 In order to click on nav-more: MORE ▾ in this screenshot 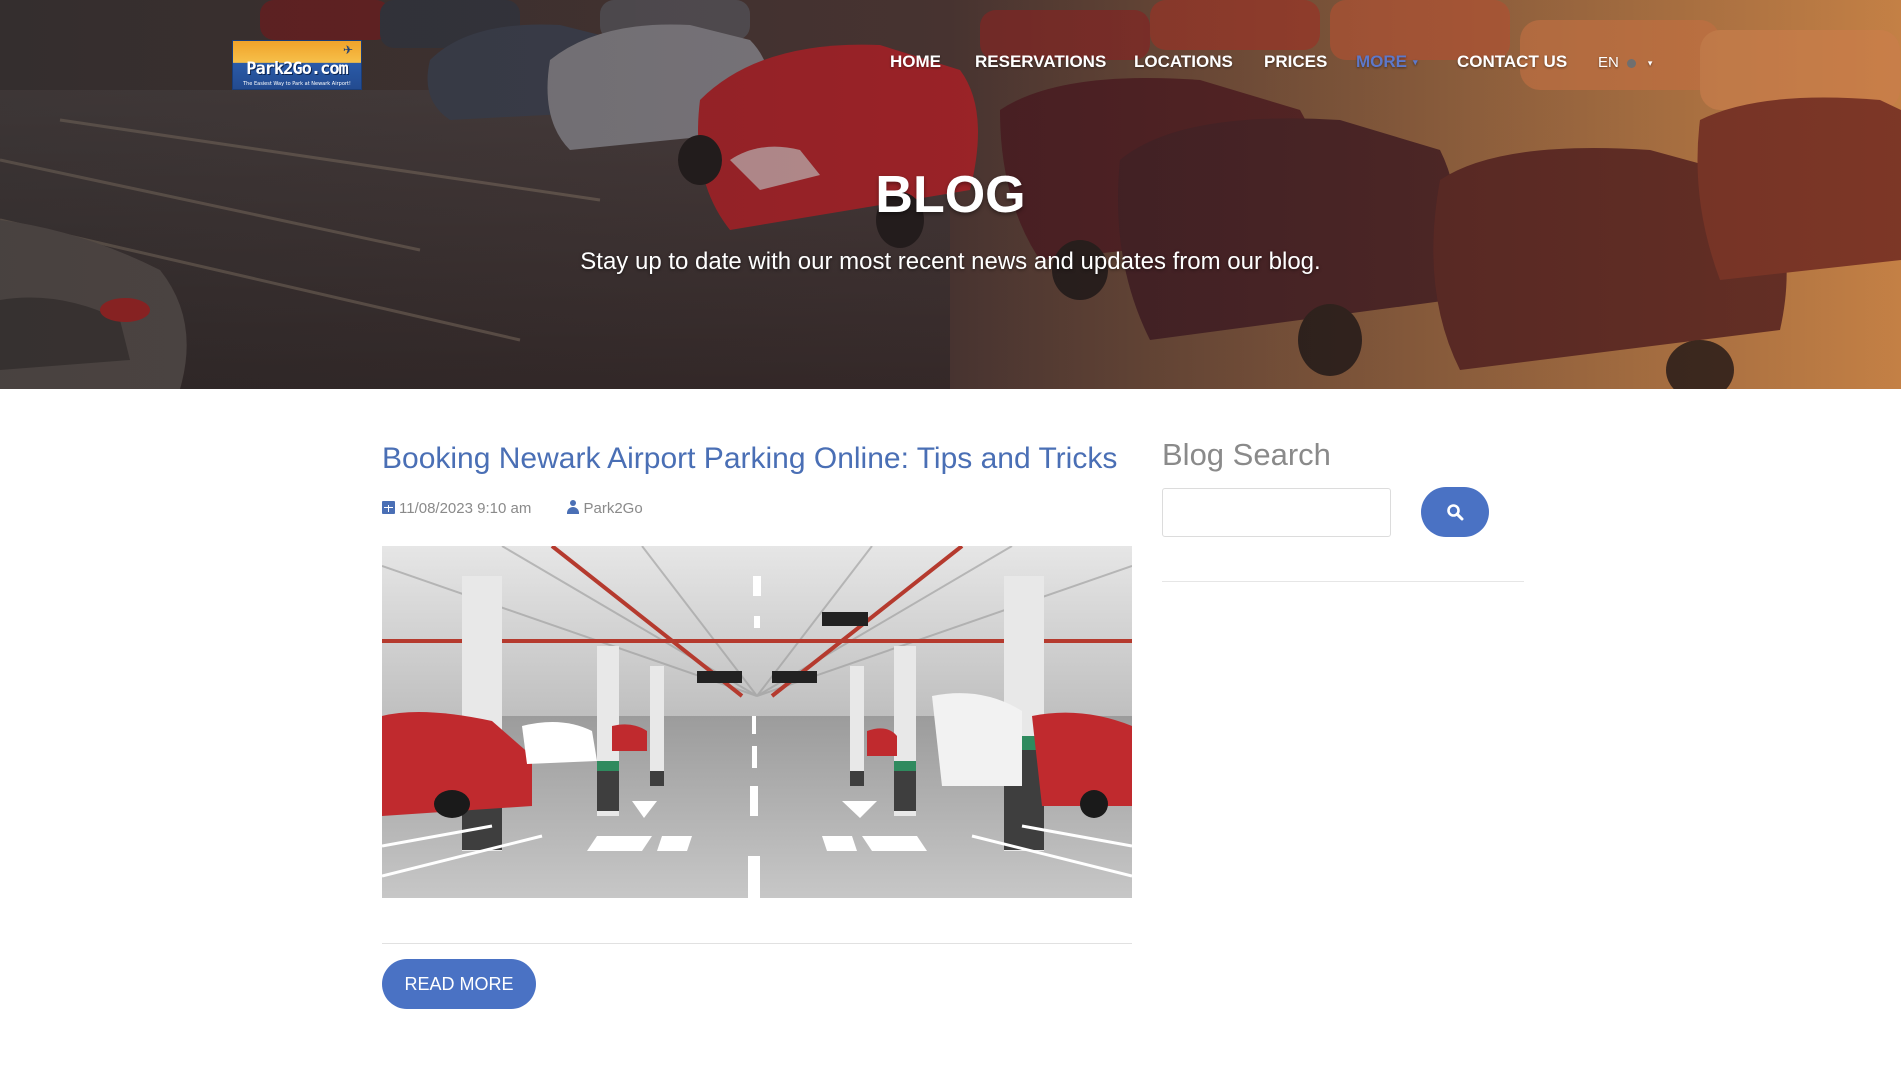, I will do `click(1387, 62)`.